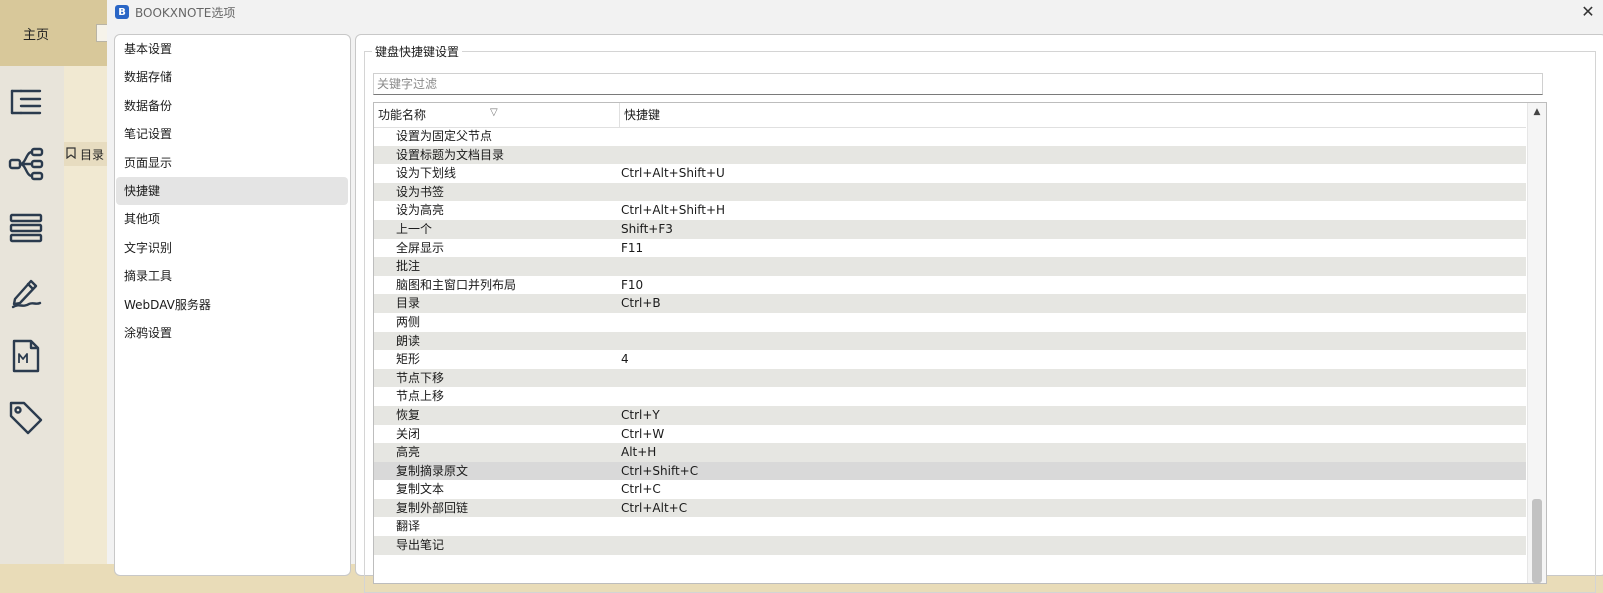 This screenshot has width=1603, height=593. I want to click on close-button: ✕, so click(1588, 11).